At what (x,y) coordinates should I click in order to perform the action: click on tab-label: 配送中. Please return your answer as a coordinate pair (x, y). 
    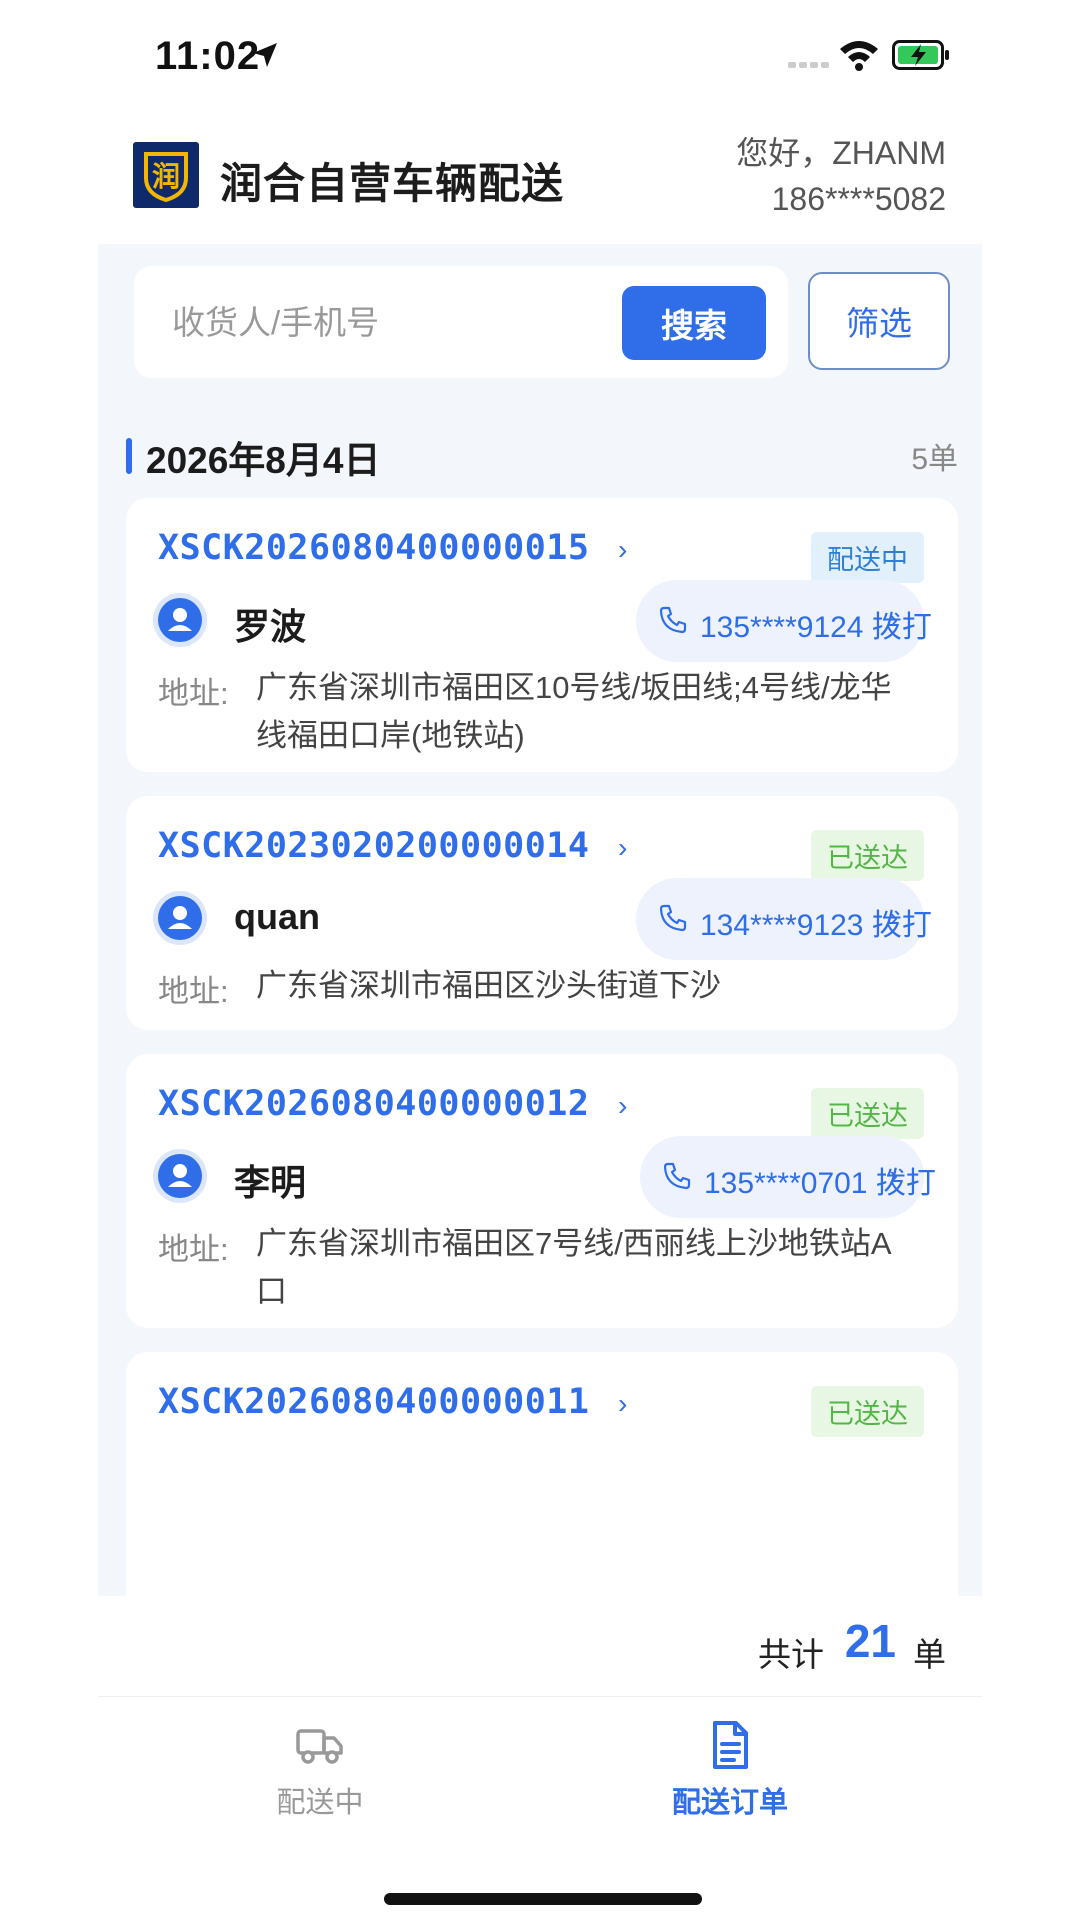
    Looking at the image, I should click on (320, 1803).